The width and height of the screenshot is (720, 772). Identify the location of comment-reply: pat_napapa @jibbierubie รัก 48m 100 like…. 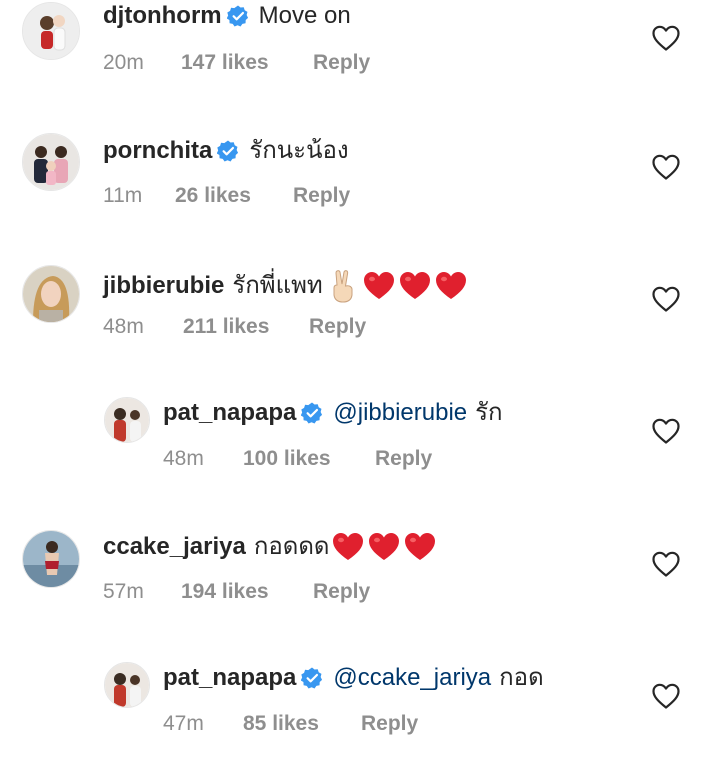
(360, 452).